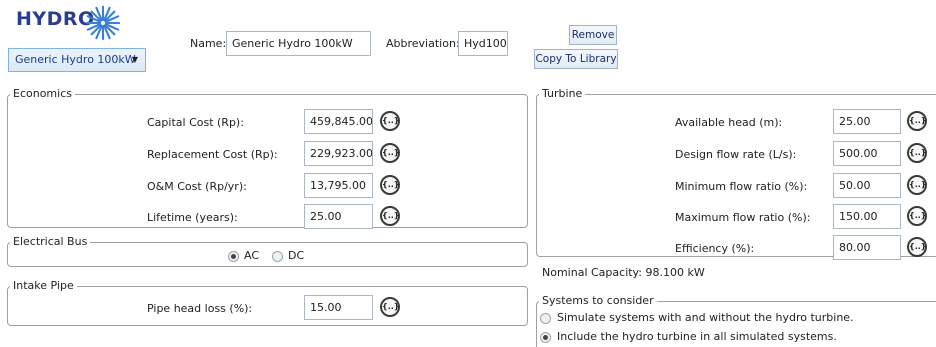  What do you see at coordinates (252, 255) in the screenshot?
I see `ac-label: AC` at bounding box center [252, 255].